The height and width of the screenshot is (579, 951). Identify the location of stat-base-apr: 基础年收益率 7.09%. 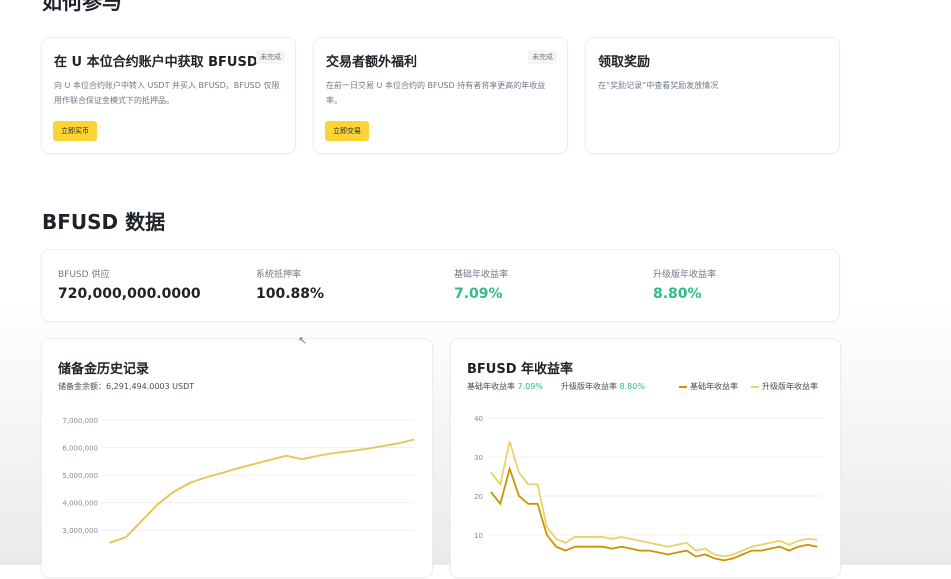
(481, 284).